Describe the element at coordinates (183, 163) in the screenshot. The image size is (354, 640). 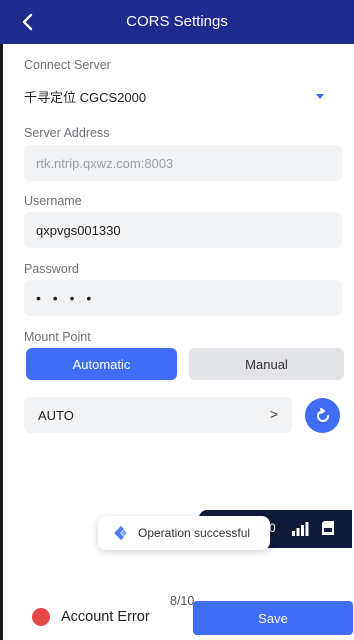
I see `server-address-input: rtk.ntrip.qxwz.com:8003` at that location.